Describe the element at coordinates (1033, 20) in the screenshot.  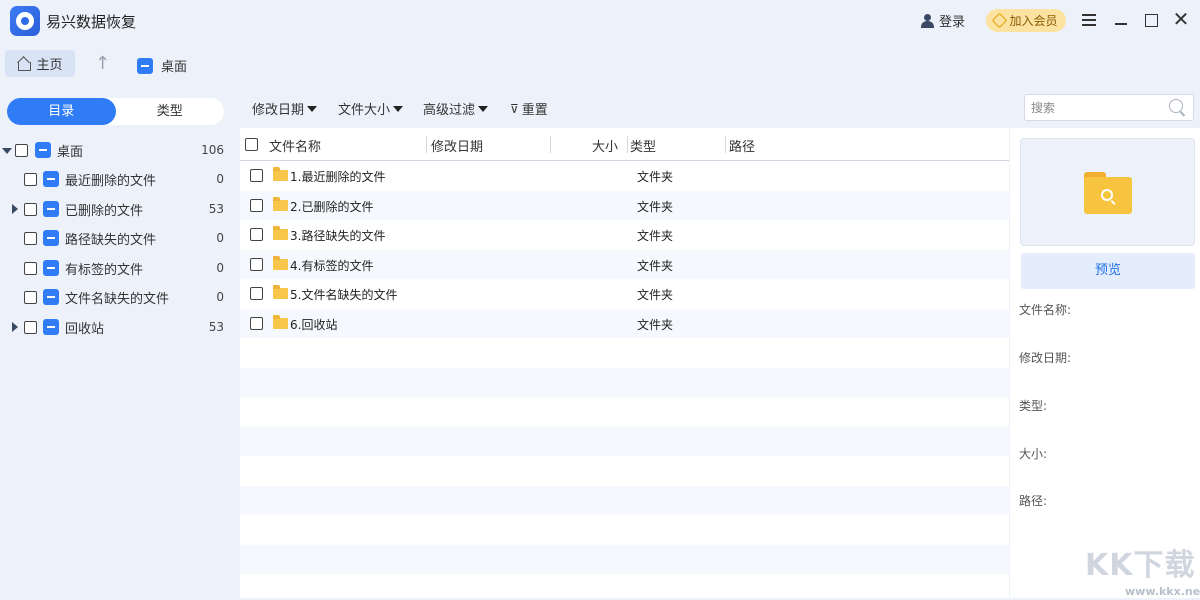
I see `vip-label: 加入会员` at that location.